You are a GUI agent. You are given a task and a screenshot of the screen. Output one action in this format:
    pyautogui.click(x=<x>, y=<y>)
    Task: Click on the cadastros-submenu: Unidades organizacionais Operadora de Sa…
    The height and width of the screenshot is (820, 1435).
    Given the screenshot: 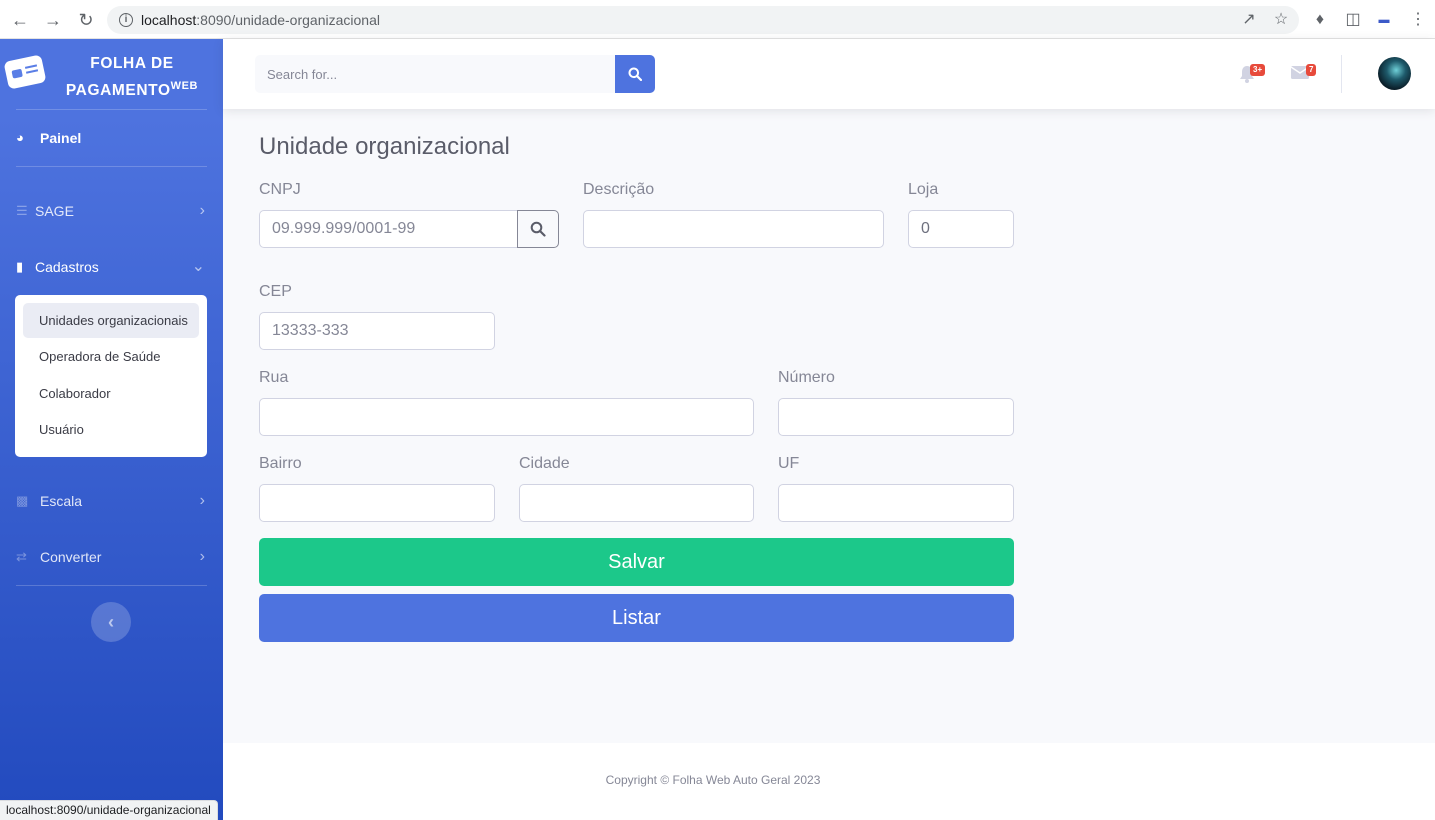 What is the action you would take?
    pyautogui.click(x=111, y=376)
    